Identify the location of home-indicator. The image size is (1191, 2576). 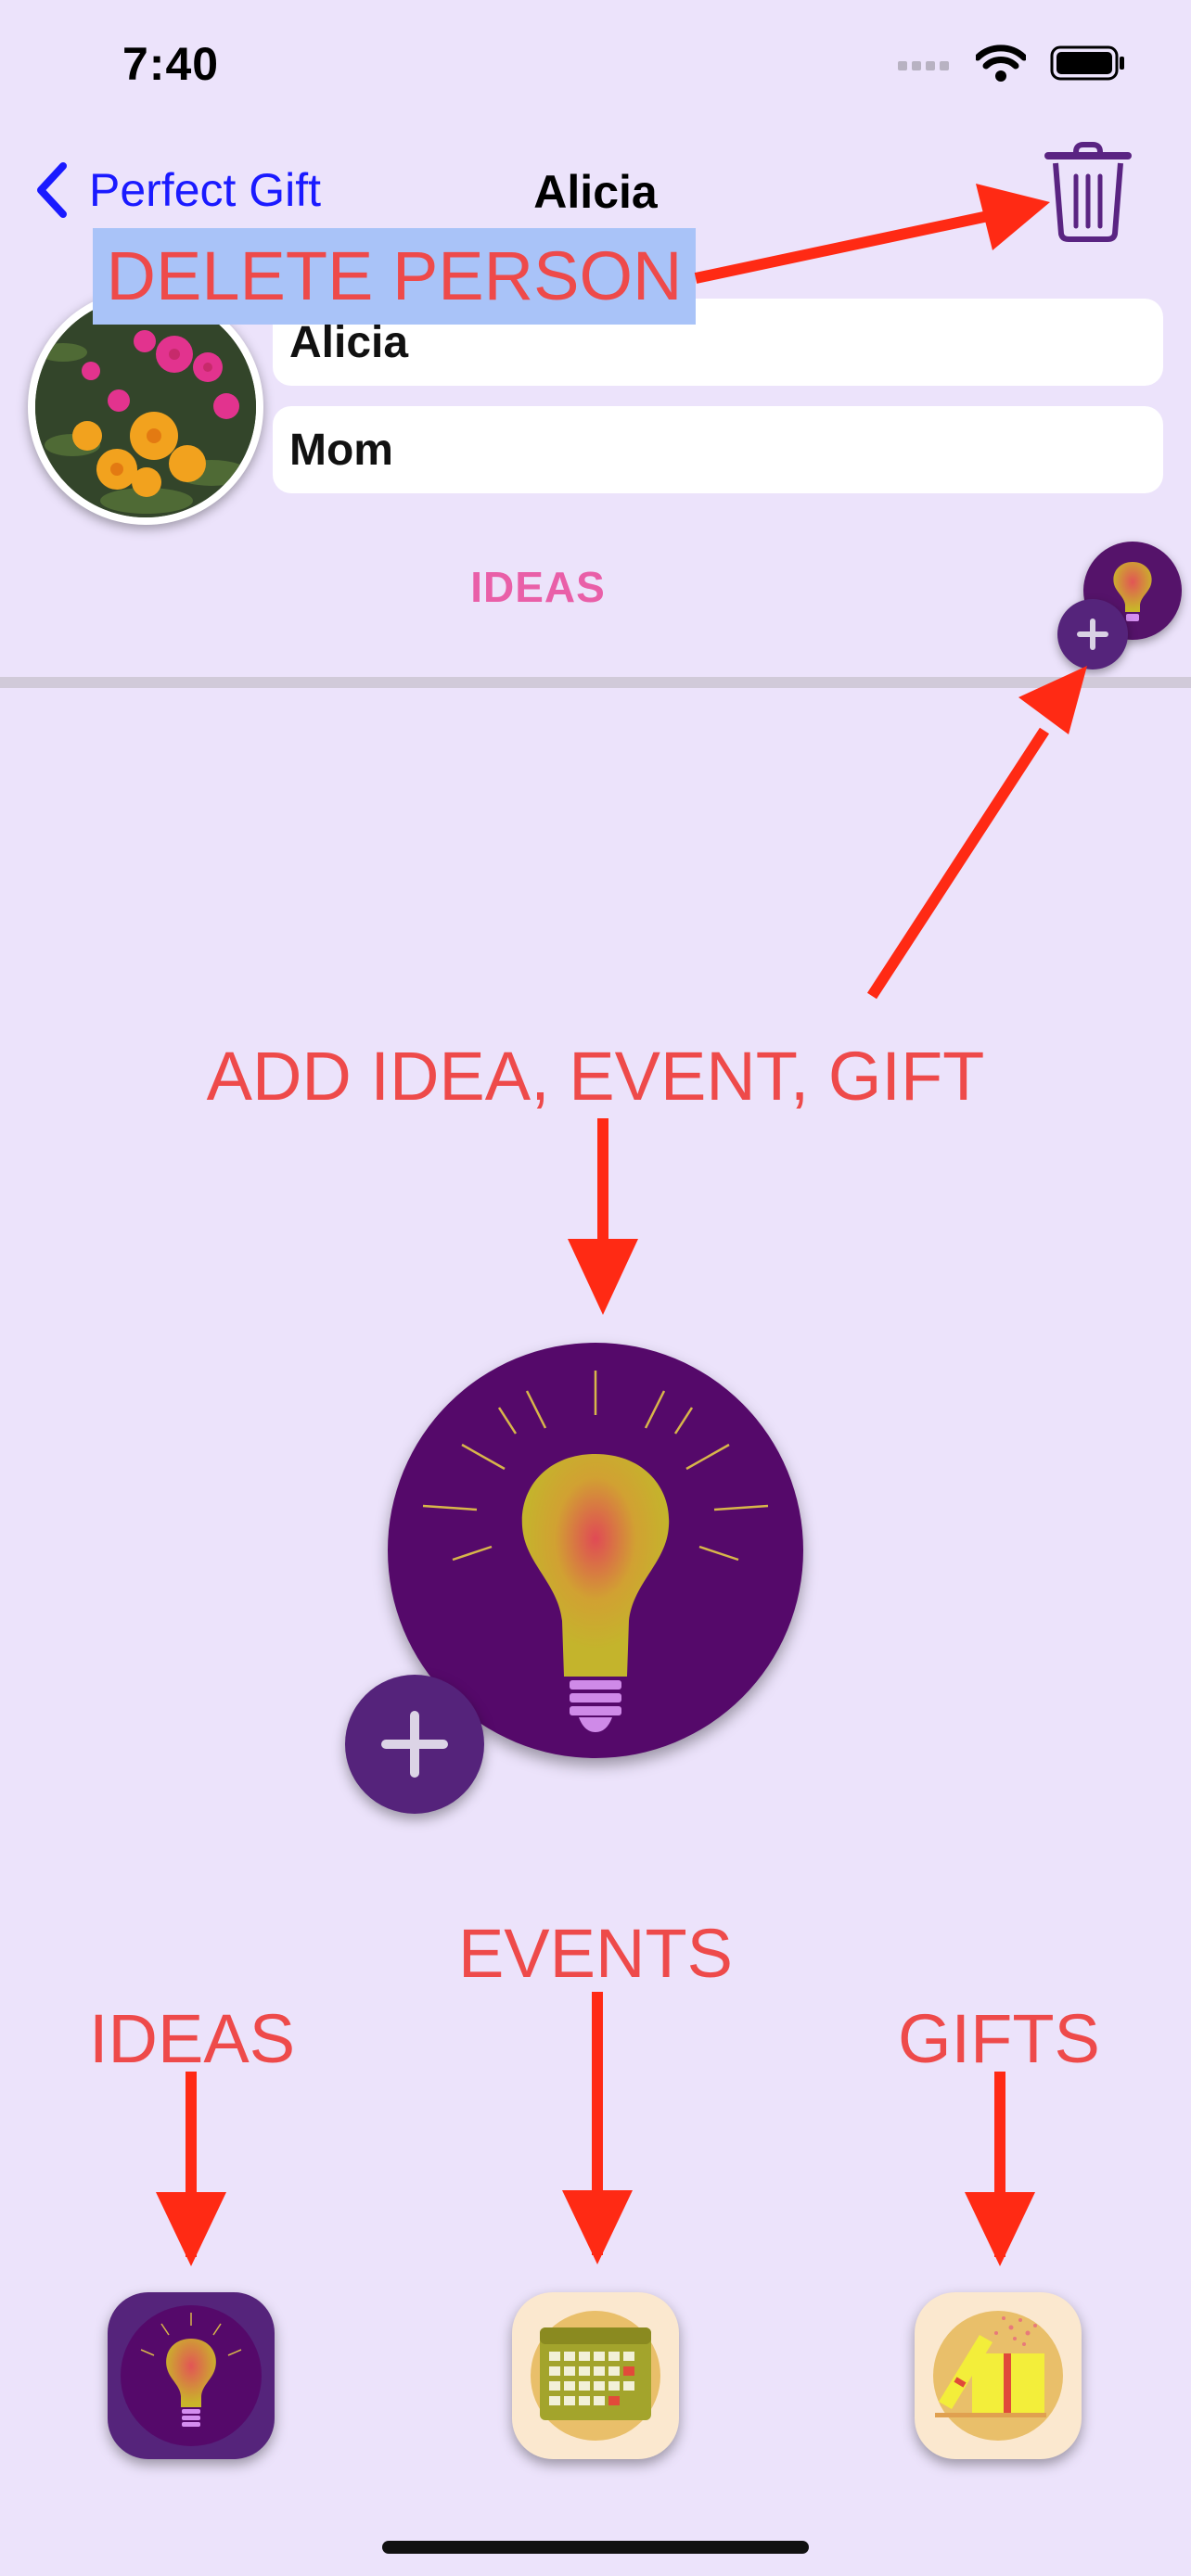
(595, 2547).